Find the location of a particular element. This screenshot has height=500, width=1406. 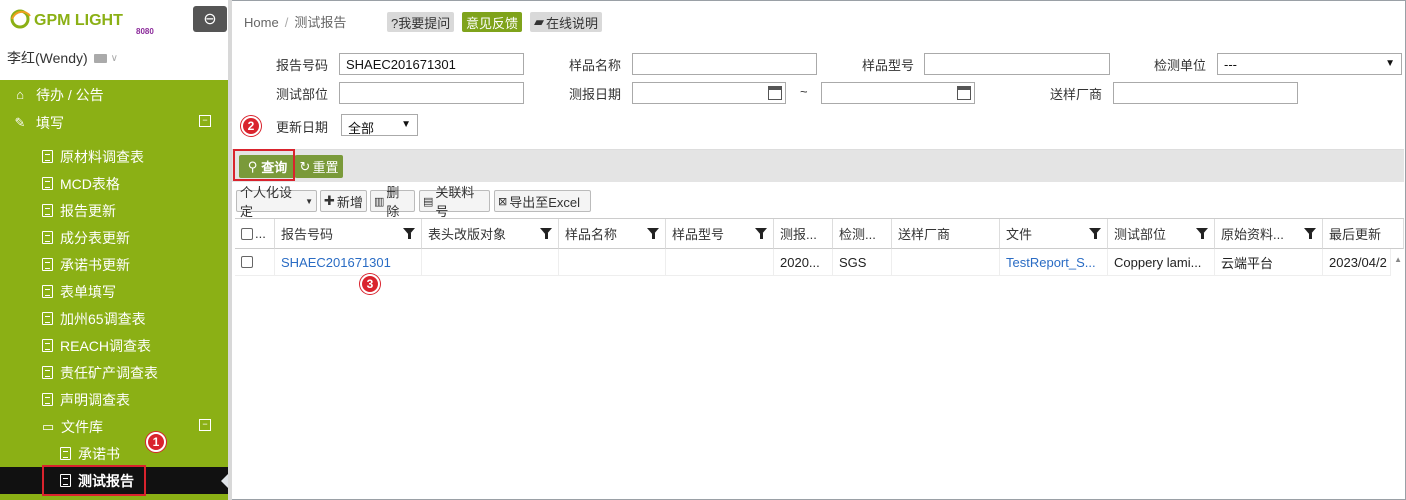

report-no-cell: SHAEC201671301 is located at coordinates (348, 262).